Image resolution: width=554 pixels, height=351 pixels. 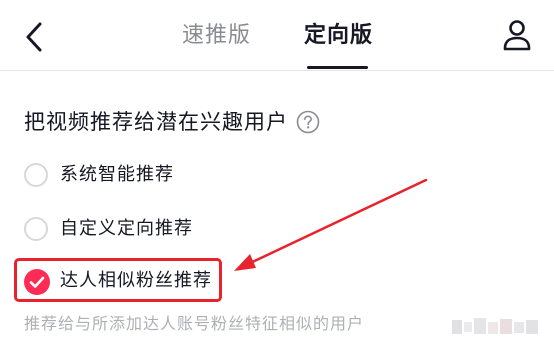 I want to click on header-divider, so click(x=277, y=70).